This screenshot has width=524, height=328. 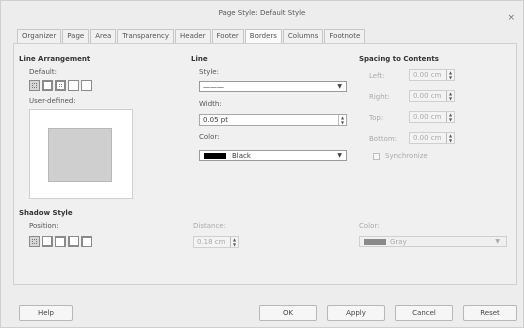 I want to click on dialog-title: Page Style: Default Style, so click(x=262, y=13).